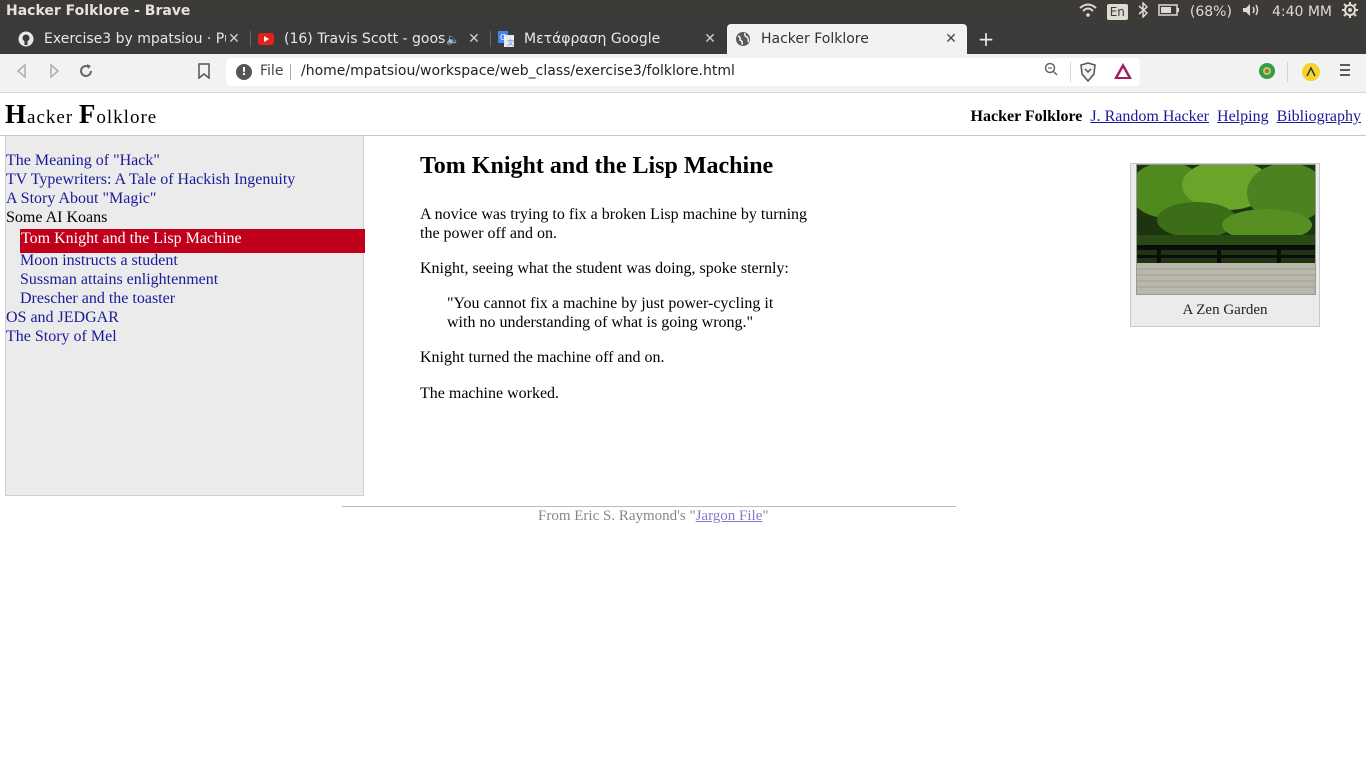  I want to click on menu-icon, so click(1345, 72).